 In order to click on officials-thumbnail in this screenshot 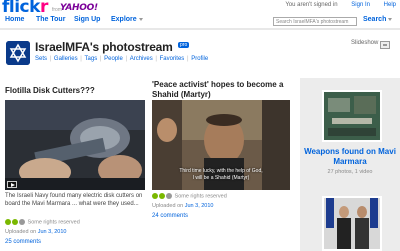, I will do `click(352, 223)`.